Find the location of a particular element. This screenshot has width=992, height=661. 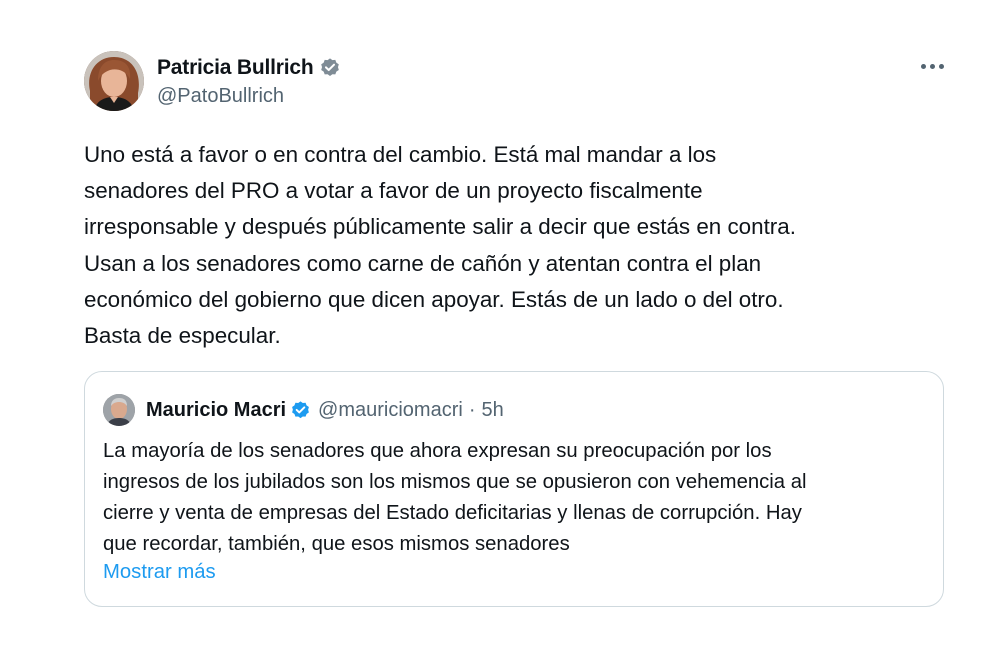

author-avatar is located at coordinates (114, 81).